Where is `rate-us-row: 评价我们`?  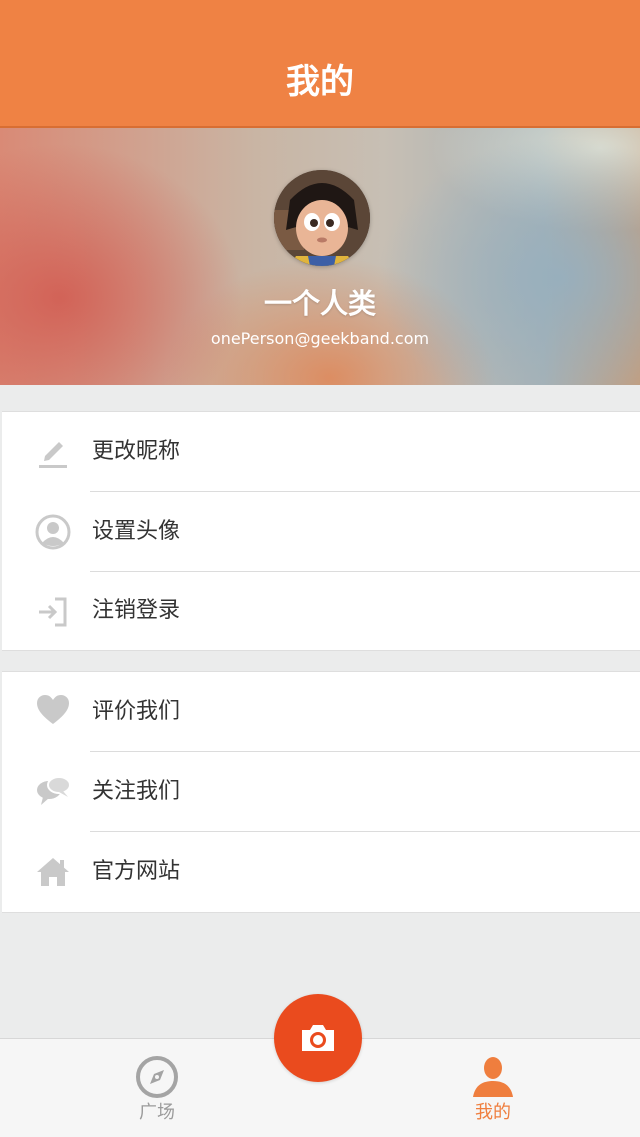 rate-us-row: 评价我们 is located at coordinates (321, 712).